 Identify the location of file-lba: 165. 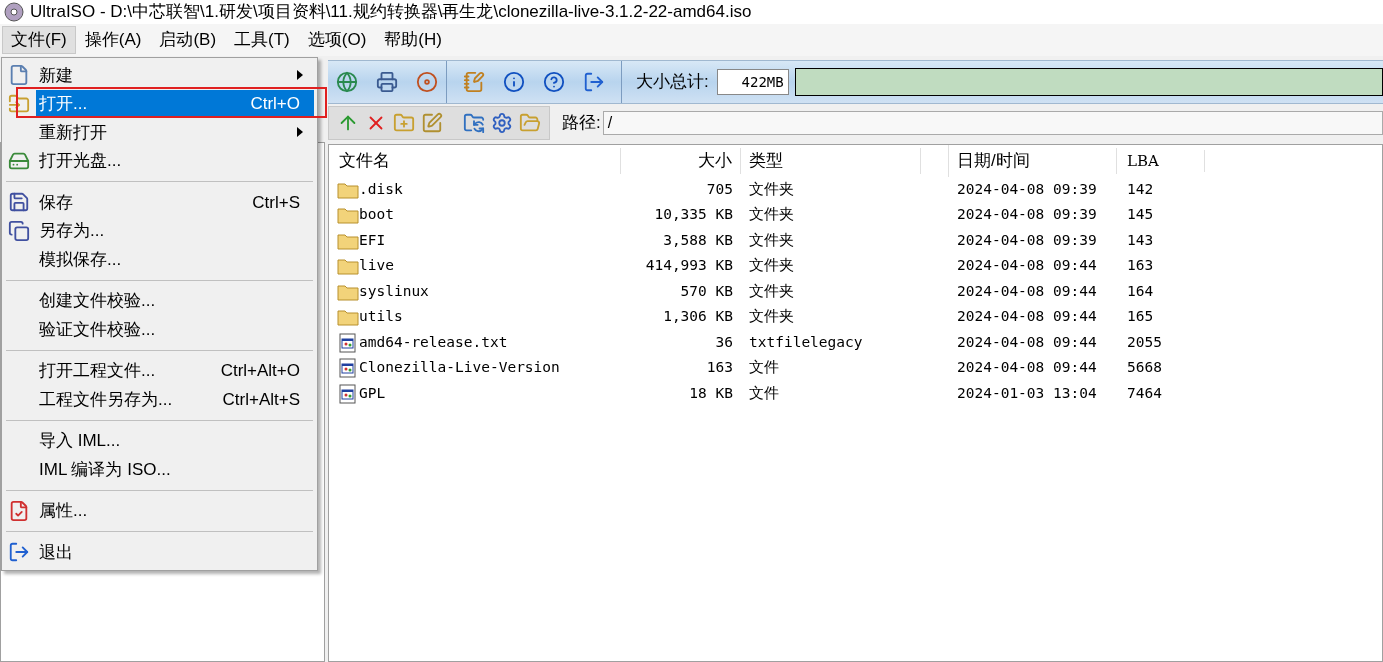
(1140, 317).